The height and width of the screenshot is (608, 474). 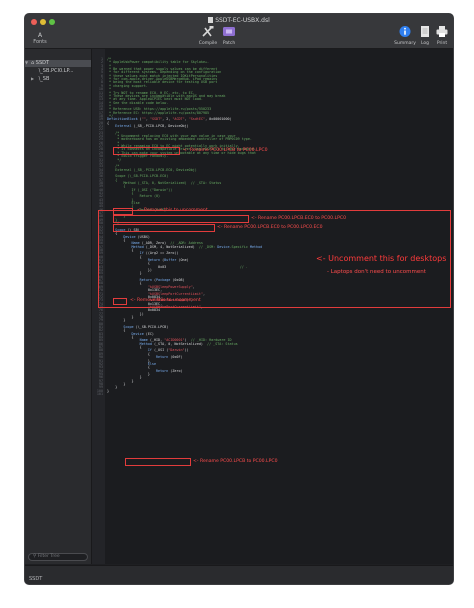 What do you see at coordinates (35, 556) in the screenshot?
I see `search-icon: ⚲` at bounding box center [35, 556].